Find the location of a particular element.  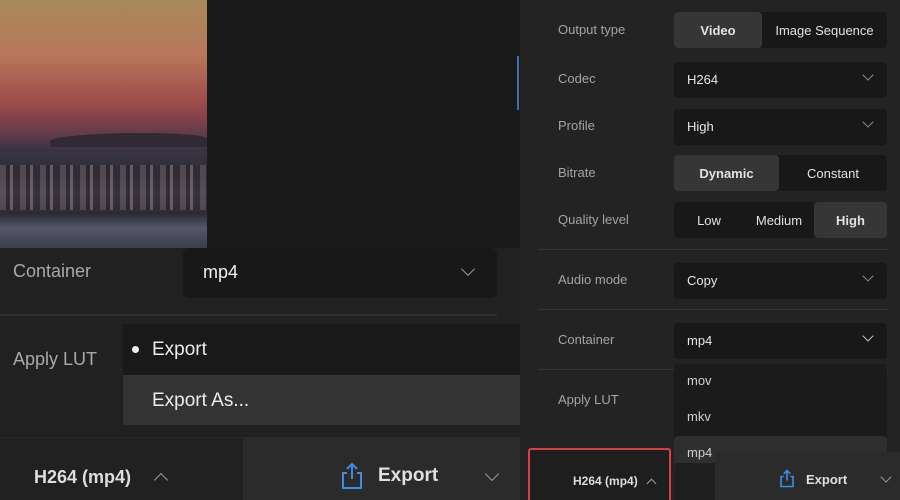

quality-level-toggle: Low Medium High is located at coordinates (780, 220).